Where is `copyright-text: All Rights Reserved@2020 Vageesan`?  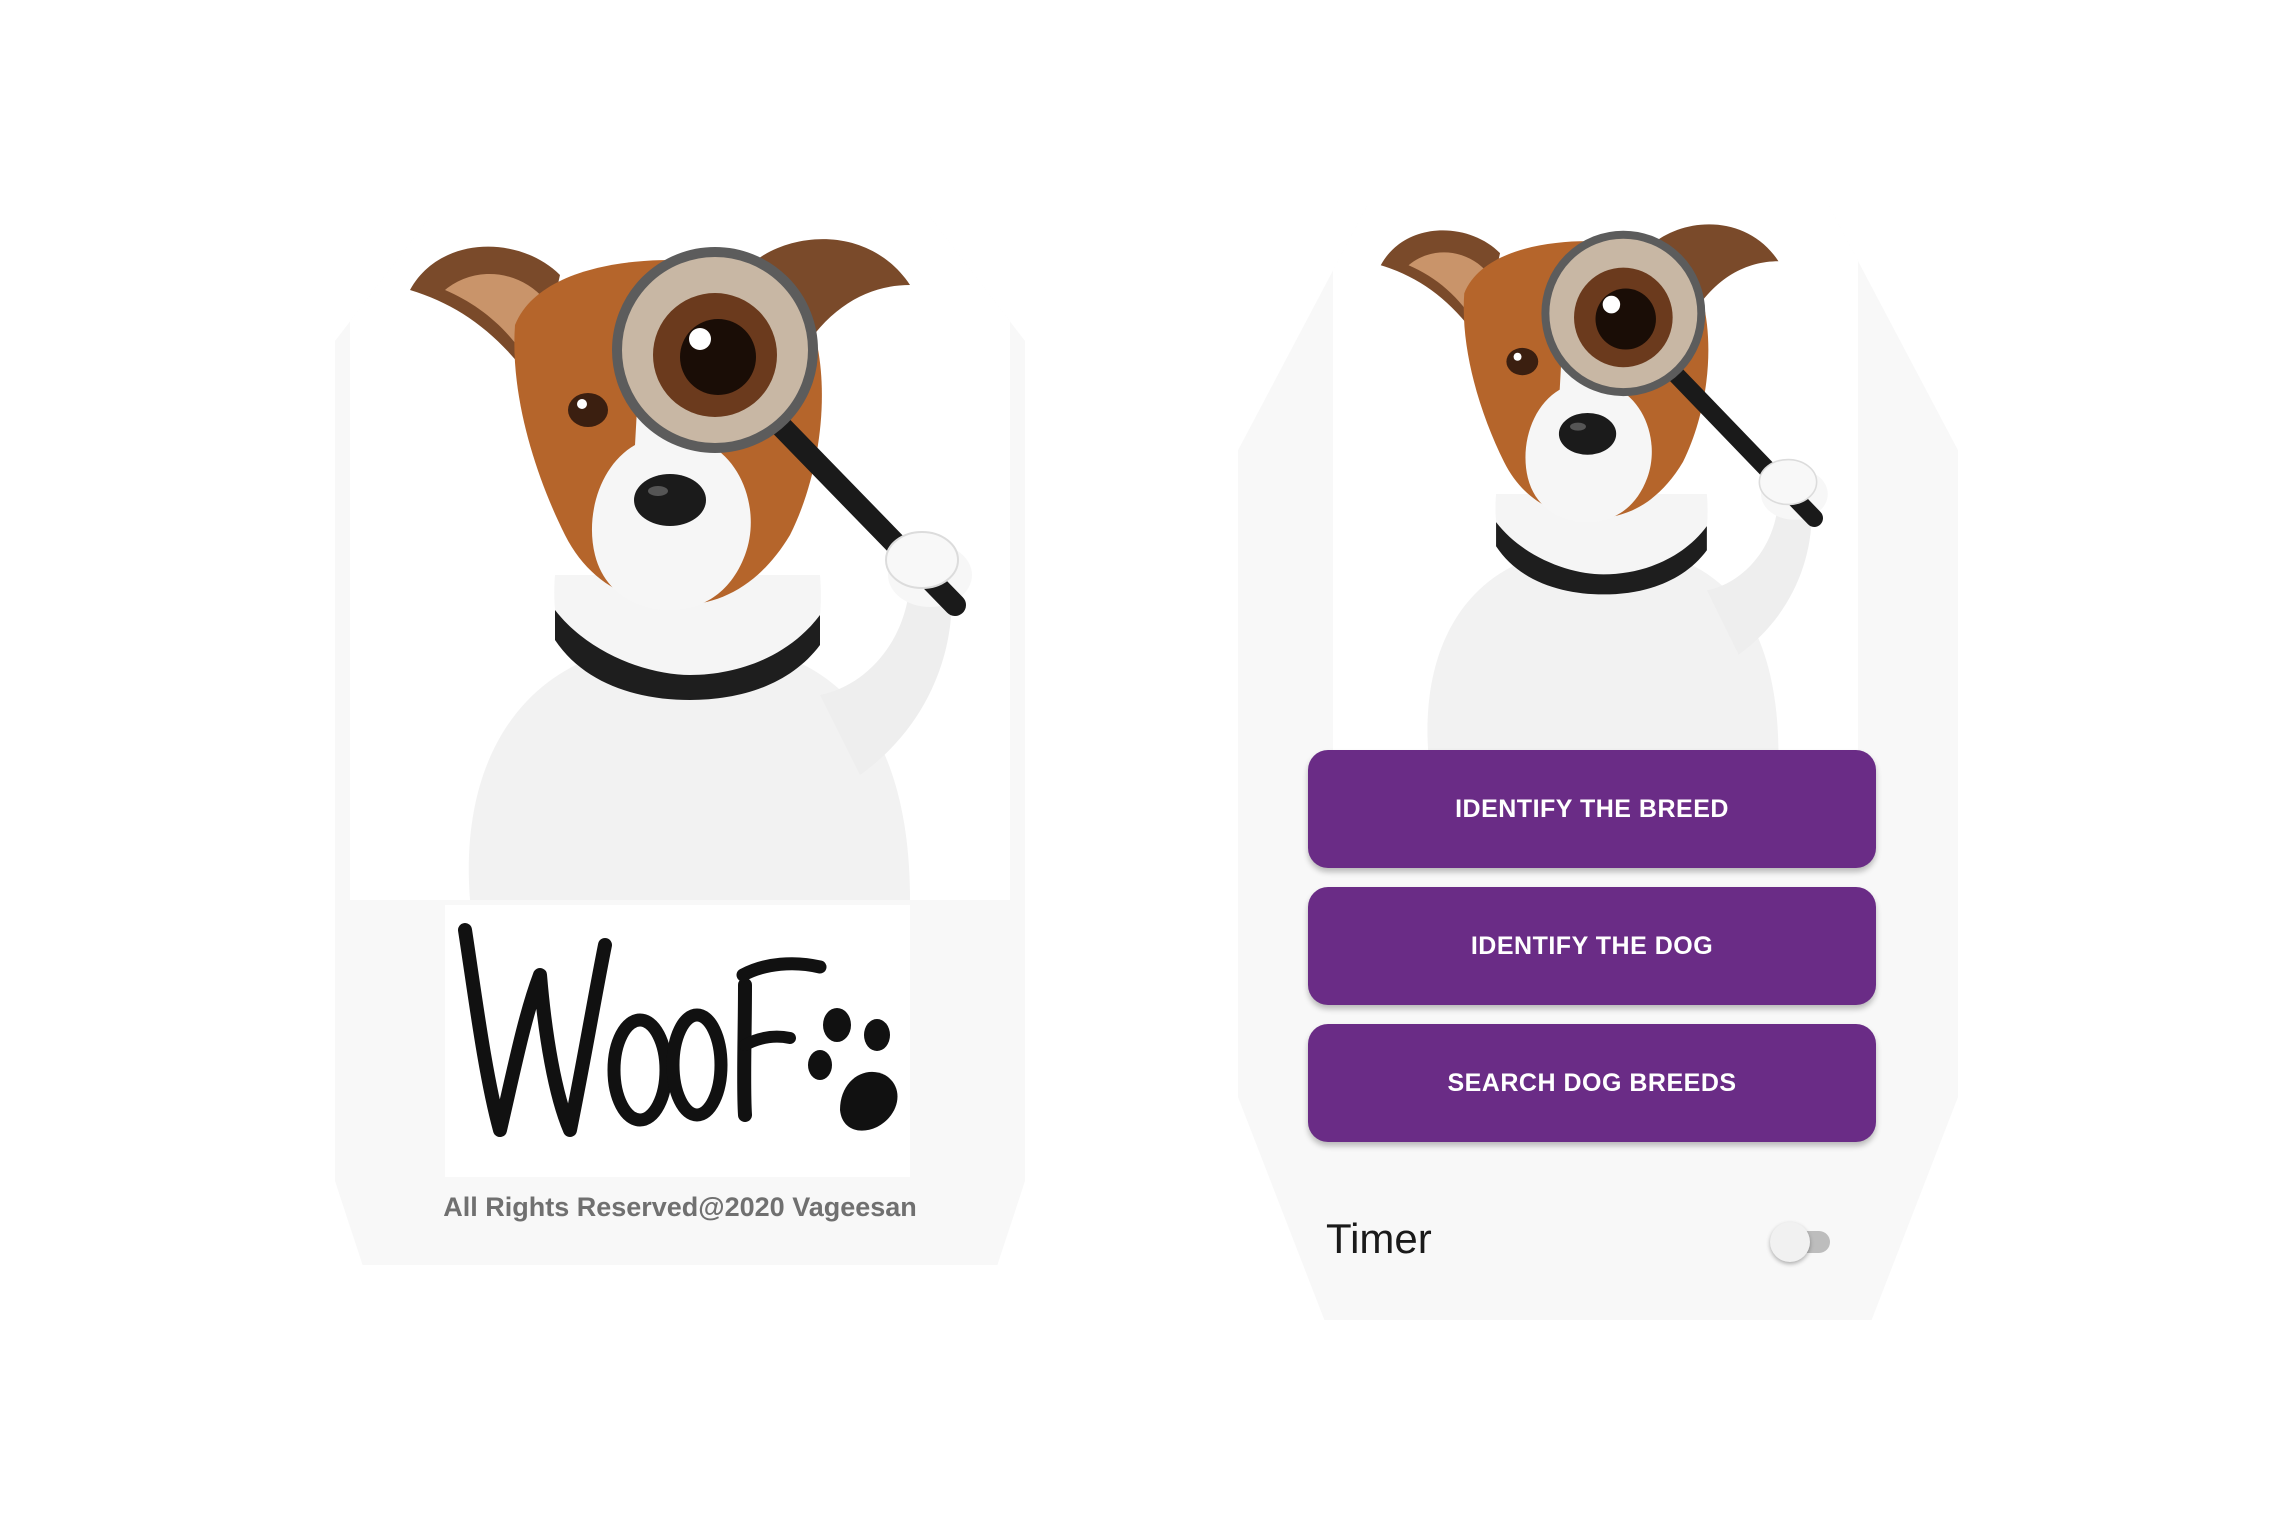
copyright-text: All Rights Reserved@2020 Vageesan is located at coordinates (680, 1207).